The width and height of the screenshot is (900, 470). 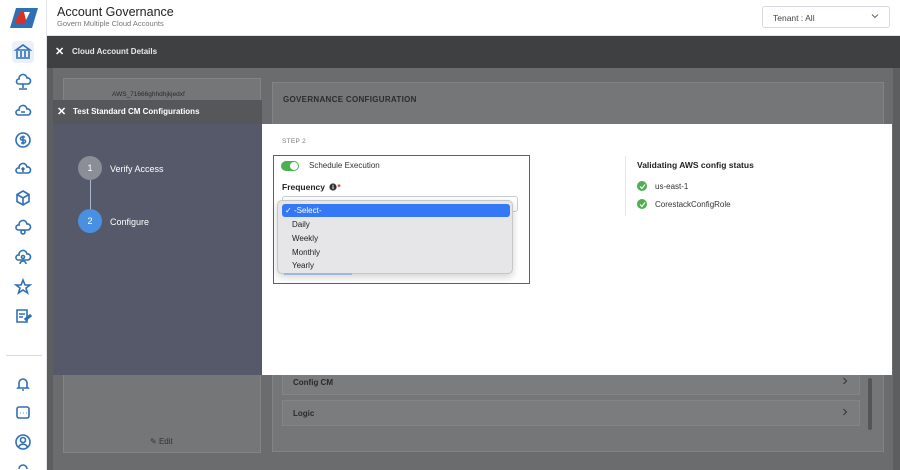 What do you see at coordinates (90, 221) in the screenshot?
I see `step-2-indicator: 2` at bounding box center [90, 221].